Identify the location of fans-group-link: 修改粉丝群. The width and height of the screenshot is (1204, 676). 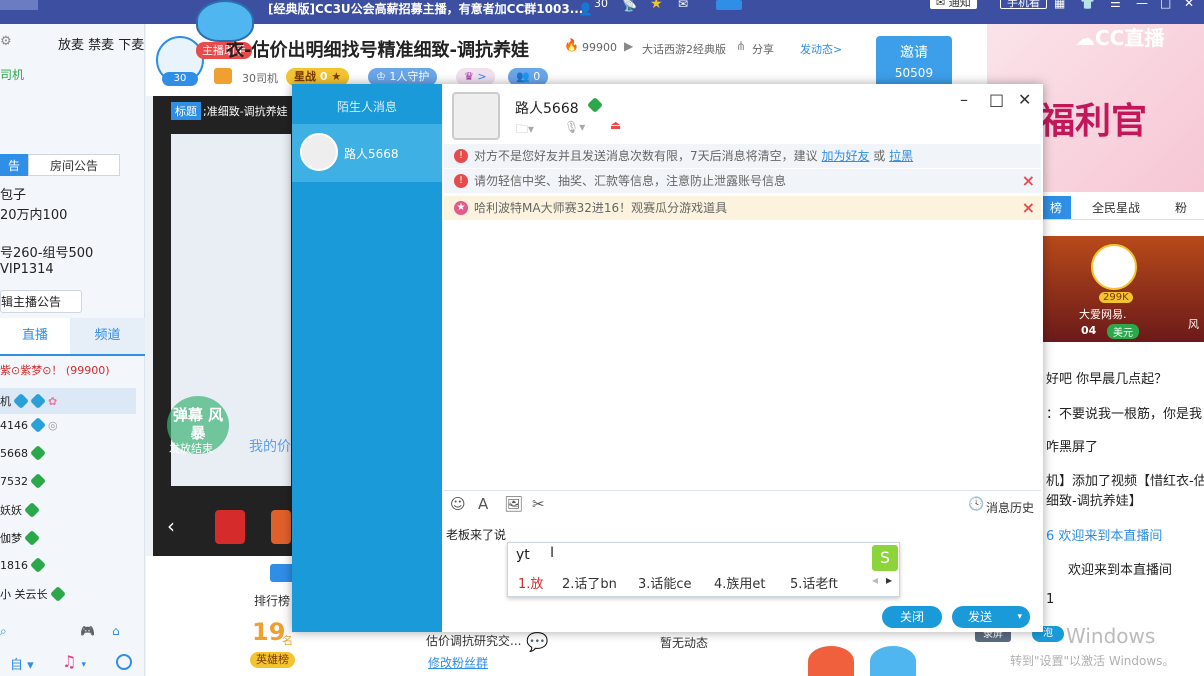
(458, 662).